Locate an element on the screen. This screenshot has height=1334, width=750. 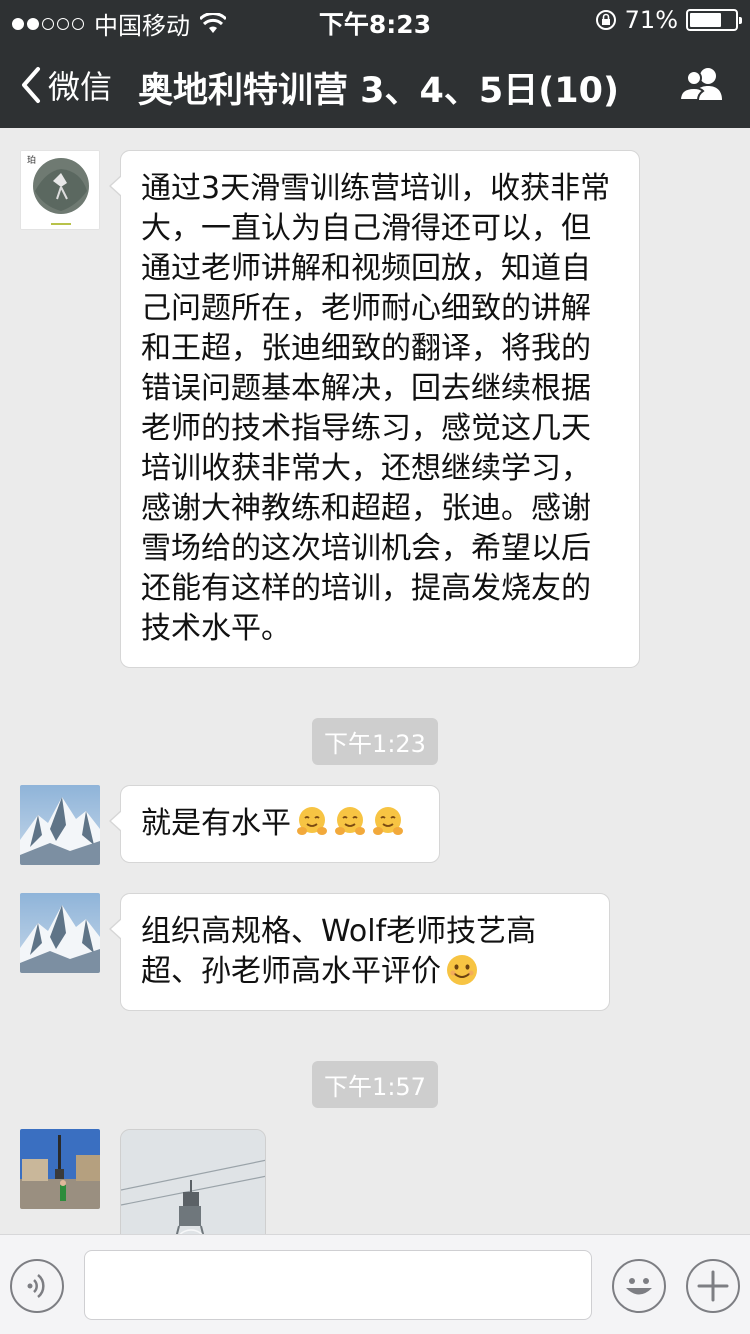
svg-text: 珀 is located at coordinates (31, 160).